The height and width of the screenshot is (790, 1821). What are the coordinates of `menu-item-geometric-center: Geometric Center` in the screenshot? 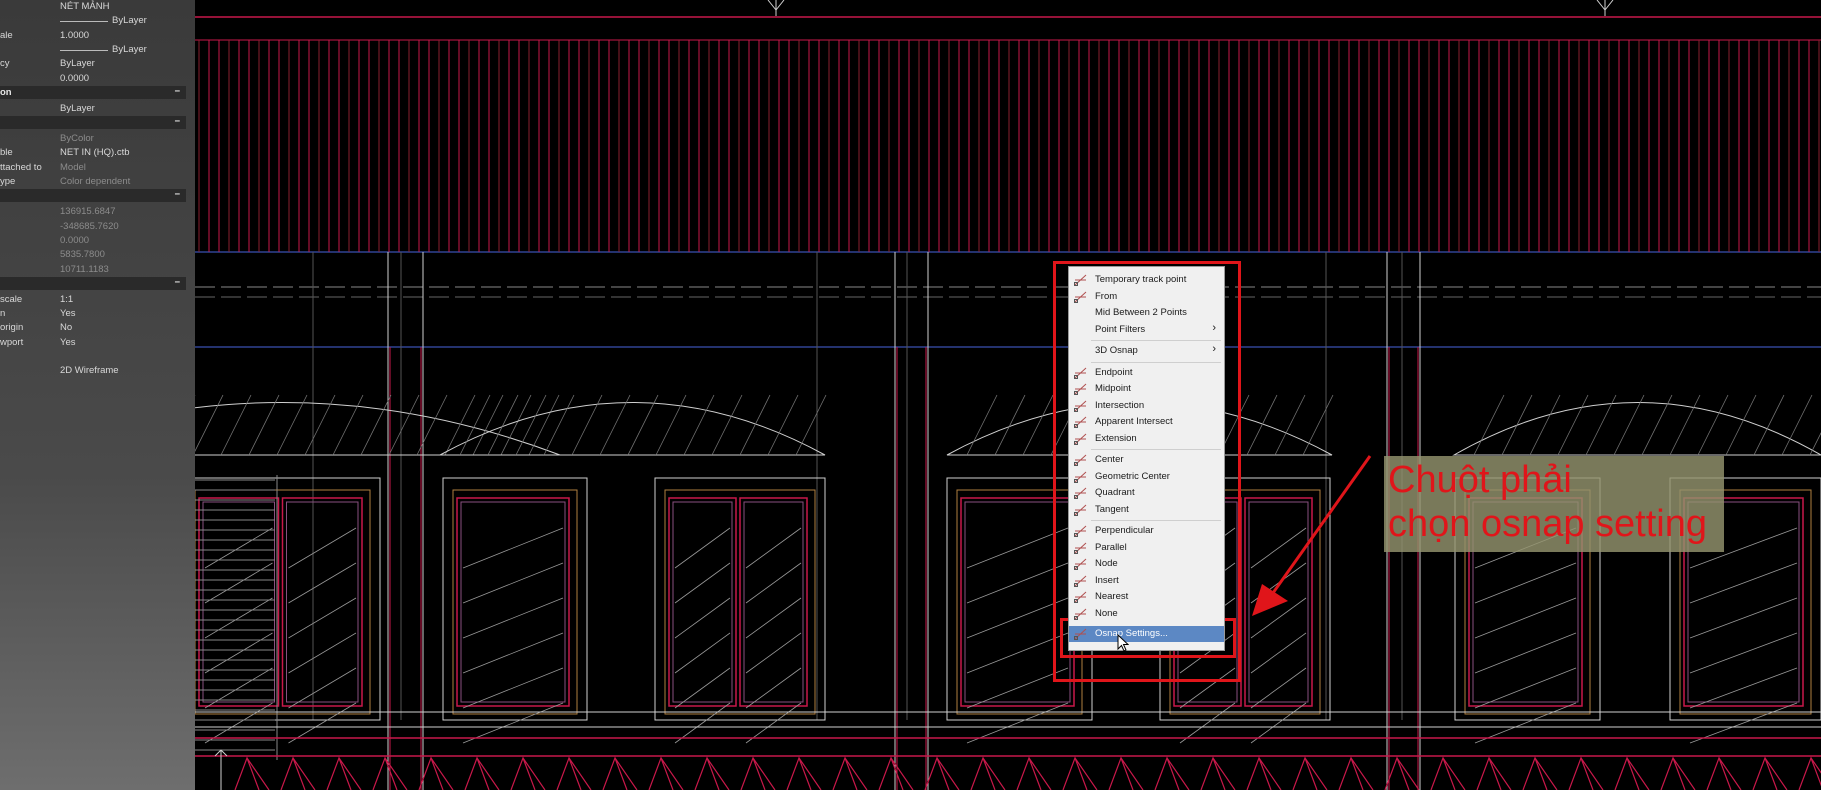 It's located at (1146, 477).